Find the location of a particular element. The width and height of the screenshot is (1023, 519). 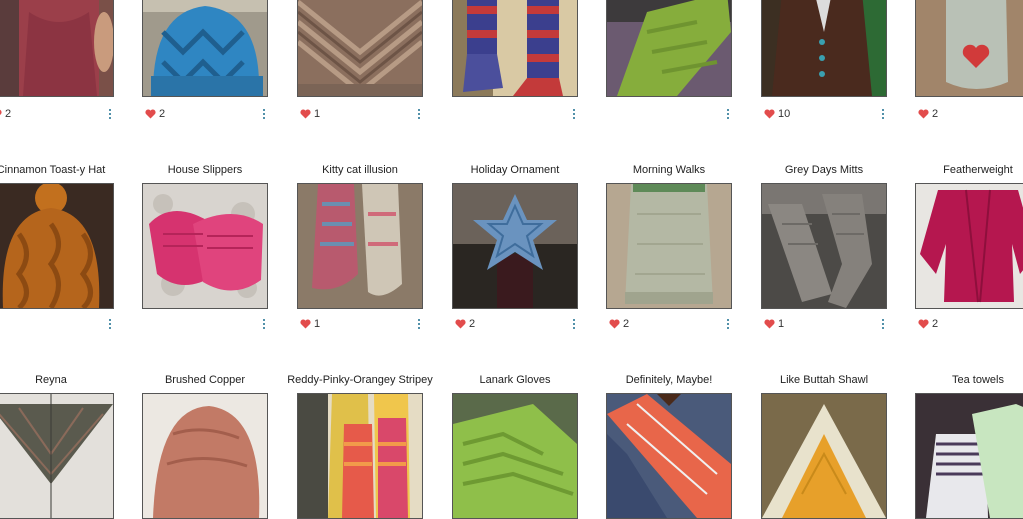

yellow-shawl-photo-image is located at coordinates (824, 456).